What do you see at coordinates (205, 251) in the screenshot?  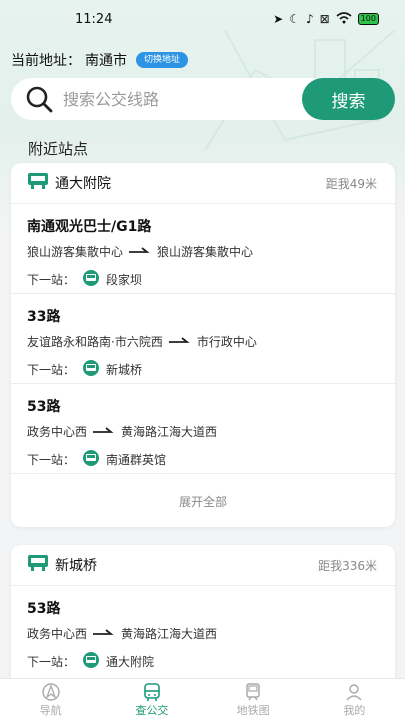 I see `route-to: 狼山游客集散中心` at bounding box center [205, 251].